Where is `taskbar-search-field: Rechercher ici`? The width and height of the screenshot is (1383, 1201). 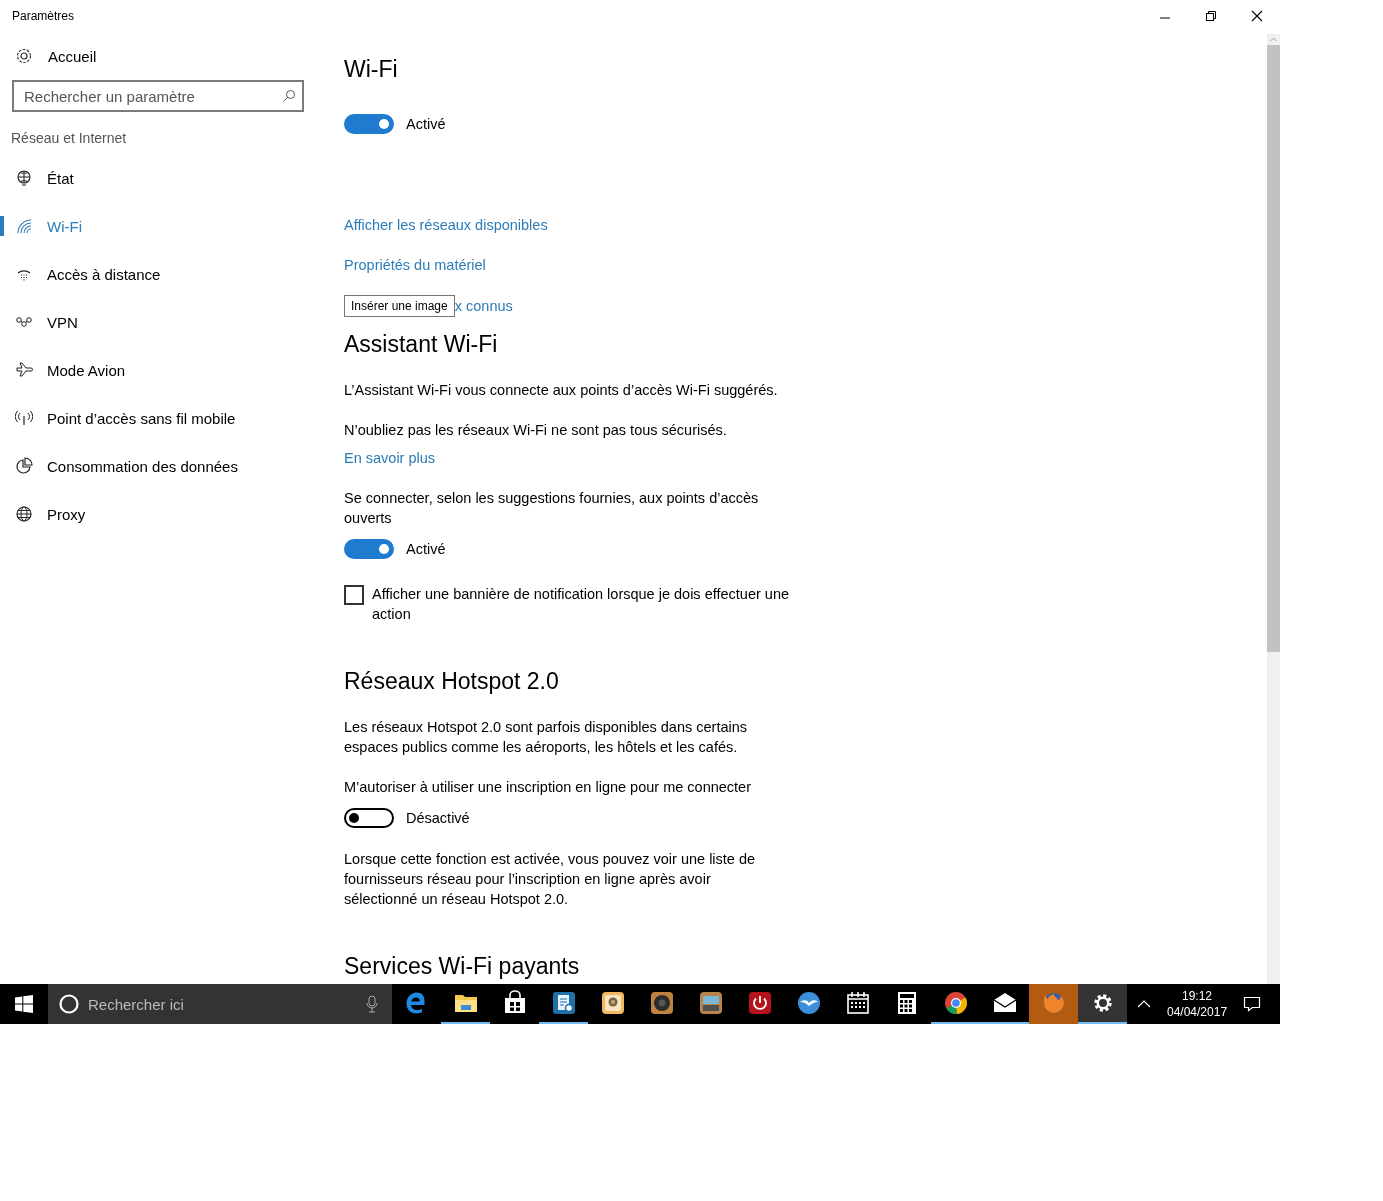 taskbar-search-field: Rechercher ici is located at coordinates (220, 1004).